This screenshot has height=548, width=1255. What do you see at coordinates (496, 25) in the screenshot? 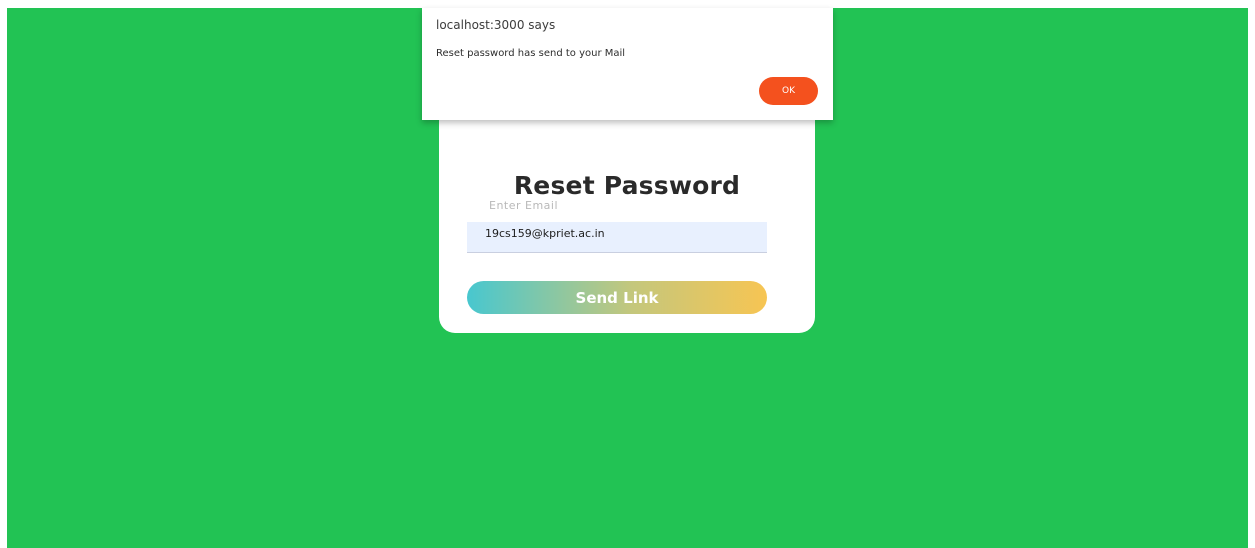
I see `dialog-title: localhost:3000 says` at bounding box center [496, 25].